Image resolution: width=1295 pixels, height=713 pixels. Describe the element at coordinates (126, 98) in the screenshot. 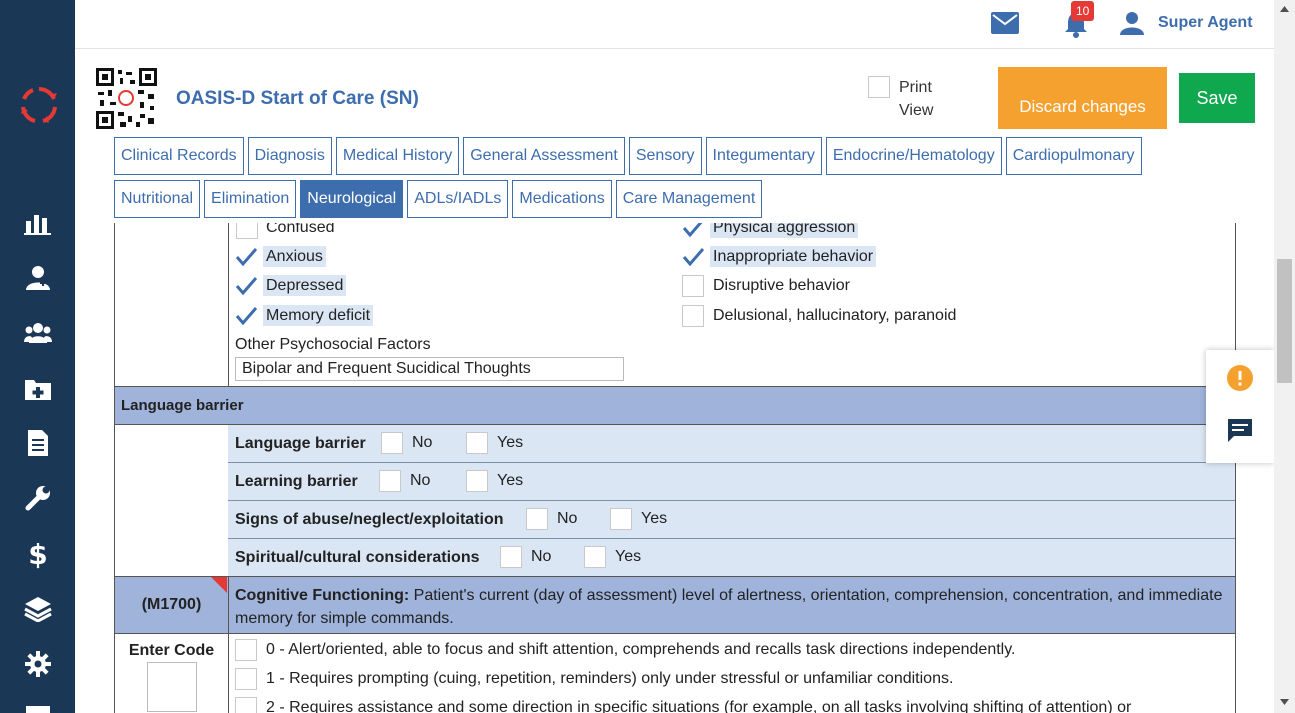

I see `qr-code` at that location.